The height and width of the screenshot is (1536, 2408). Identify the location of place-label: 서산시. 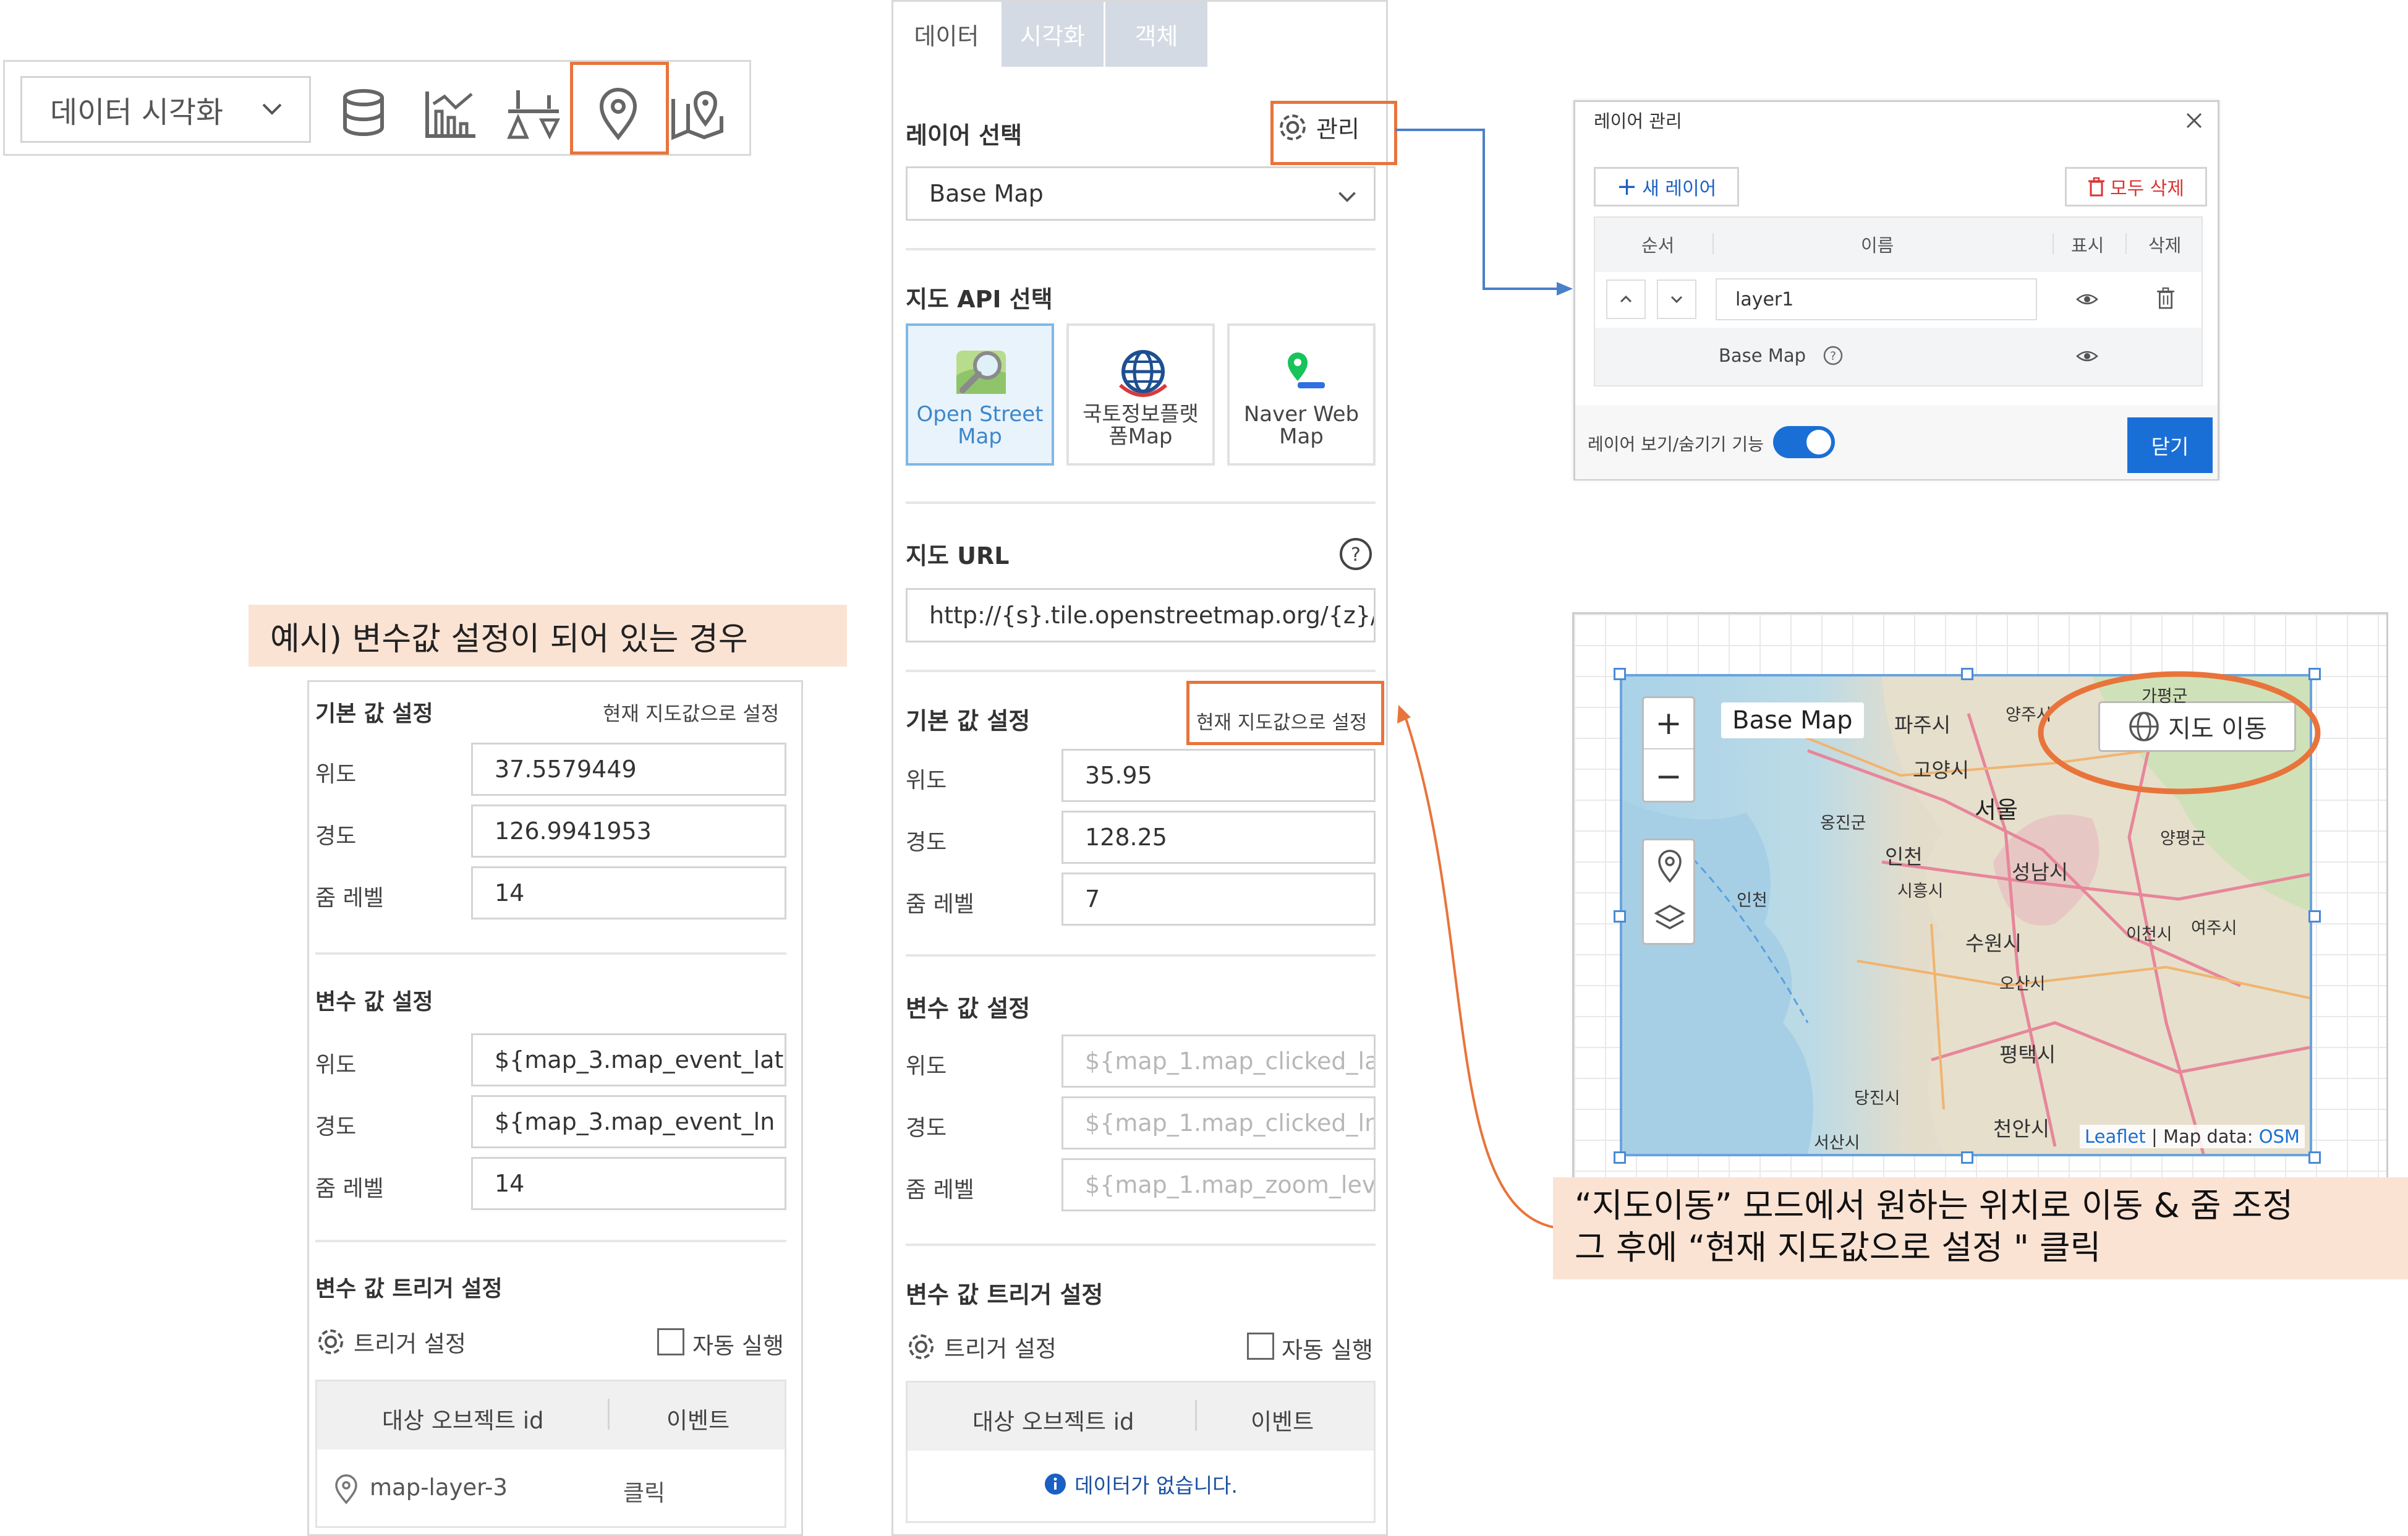
(1837, 1143).